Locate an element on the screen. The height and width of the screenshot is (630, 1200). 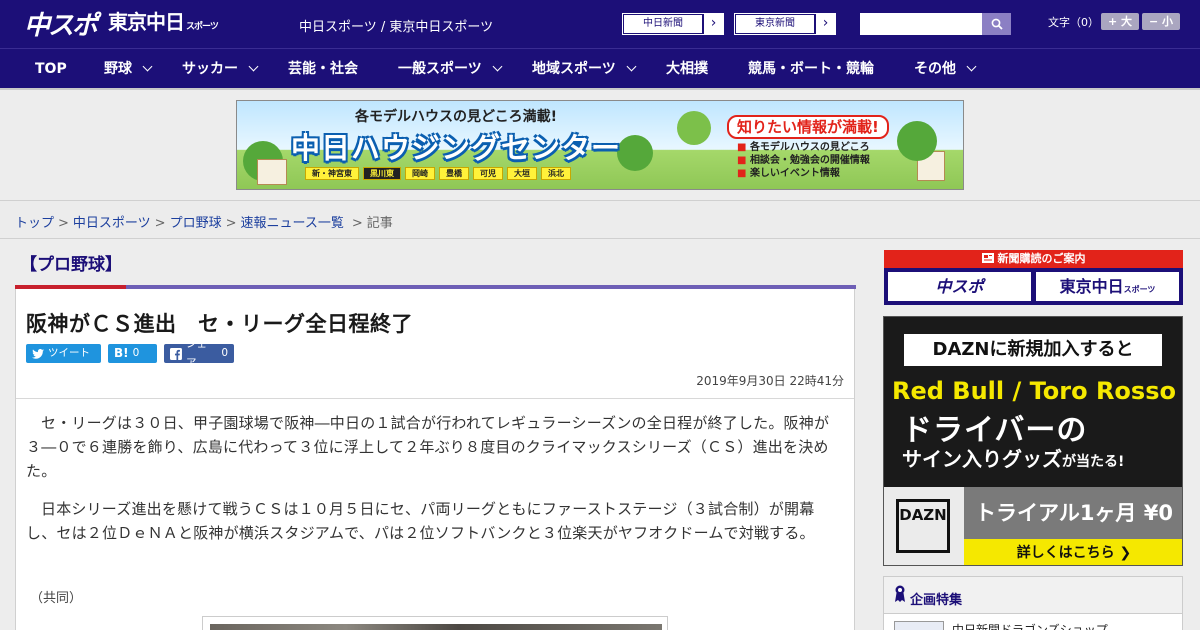
search-box is located at coordinates (935, 24).